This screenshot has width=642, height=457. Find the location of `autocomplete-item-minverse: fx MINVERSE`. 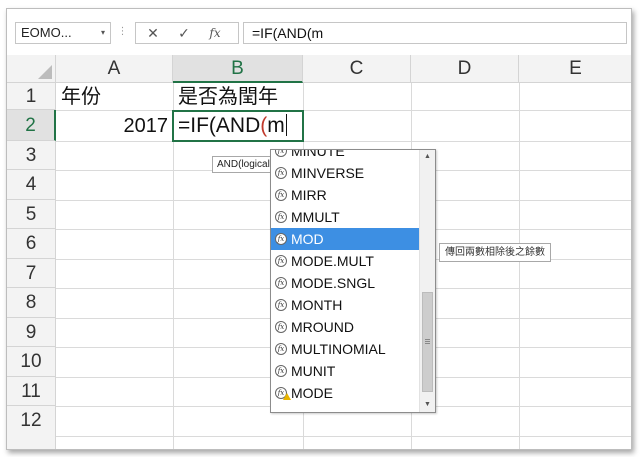

autocomplete-item-minverse: fx MINVERSE is located at coordinates (345, 173).